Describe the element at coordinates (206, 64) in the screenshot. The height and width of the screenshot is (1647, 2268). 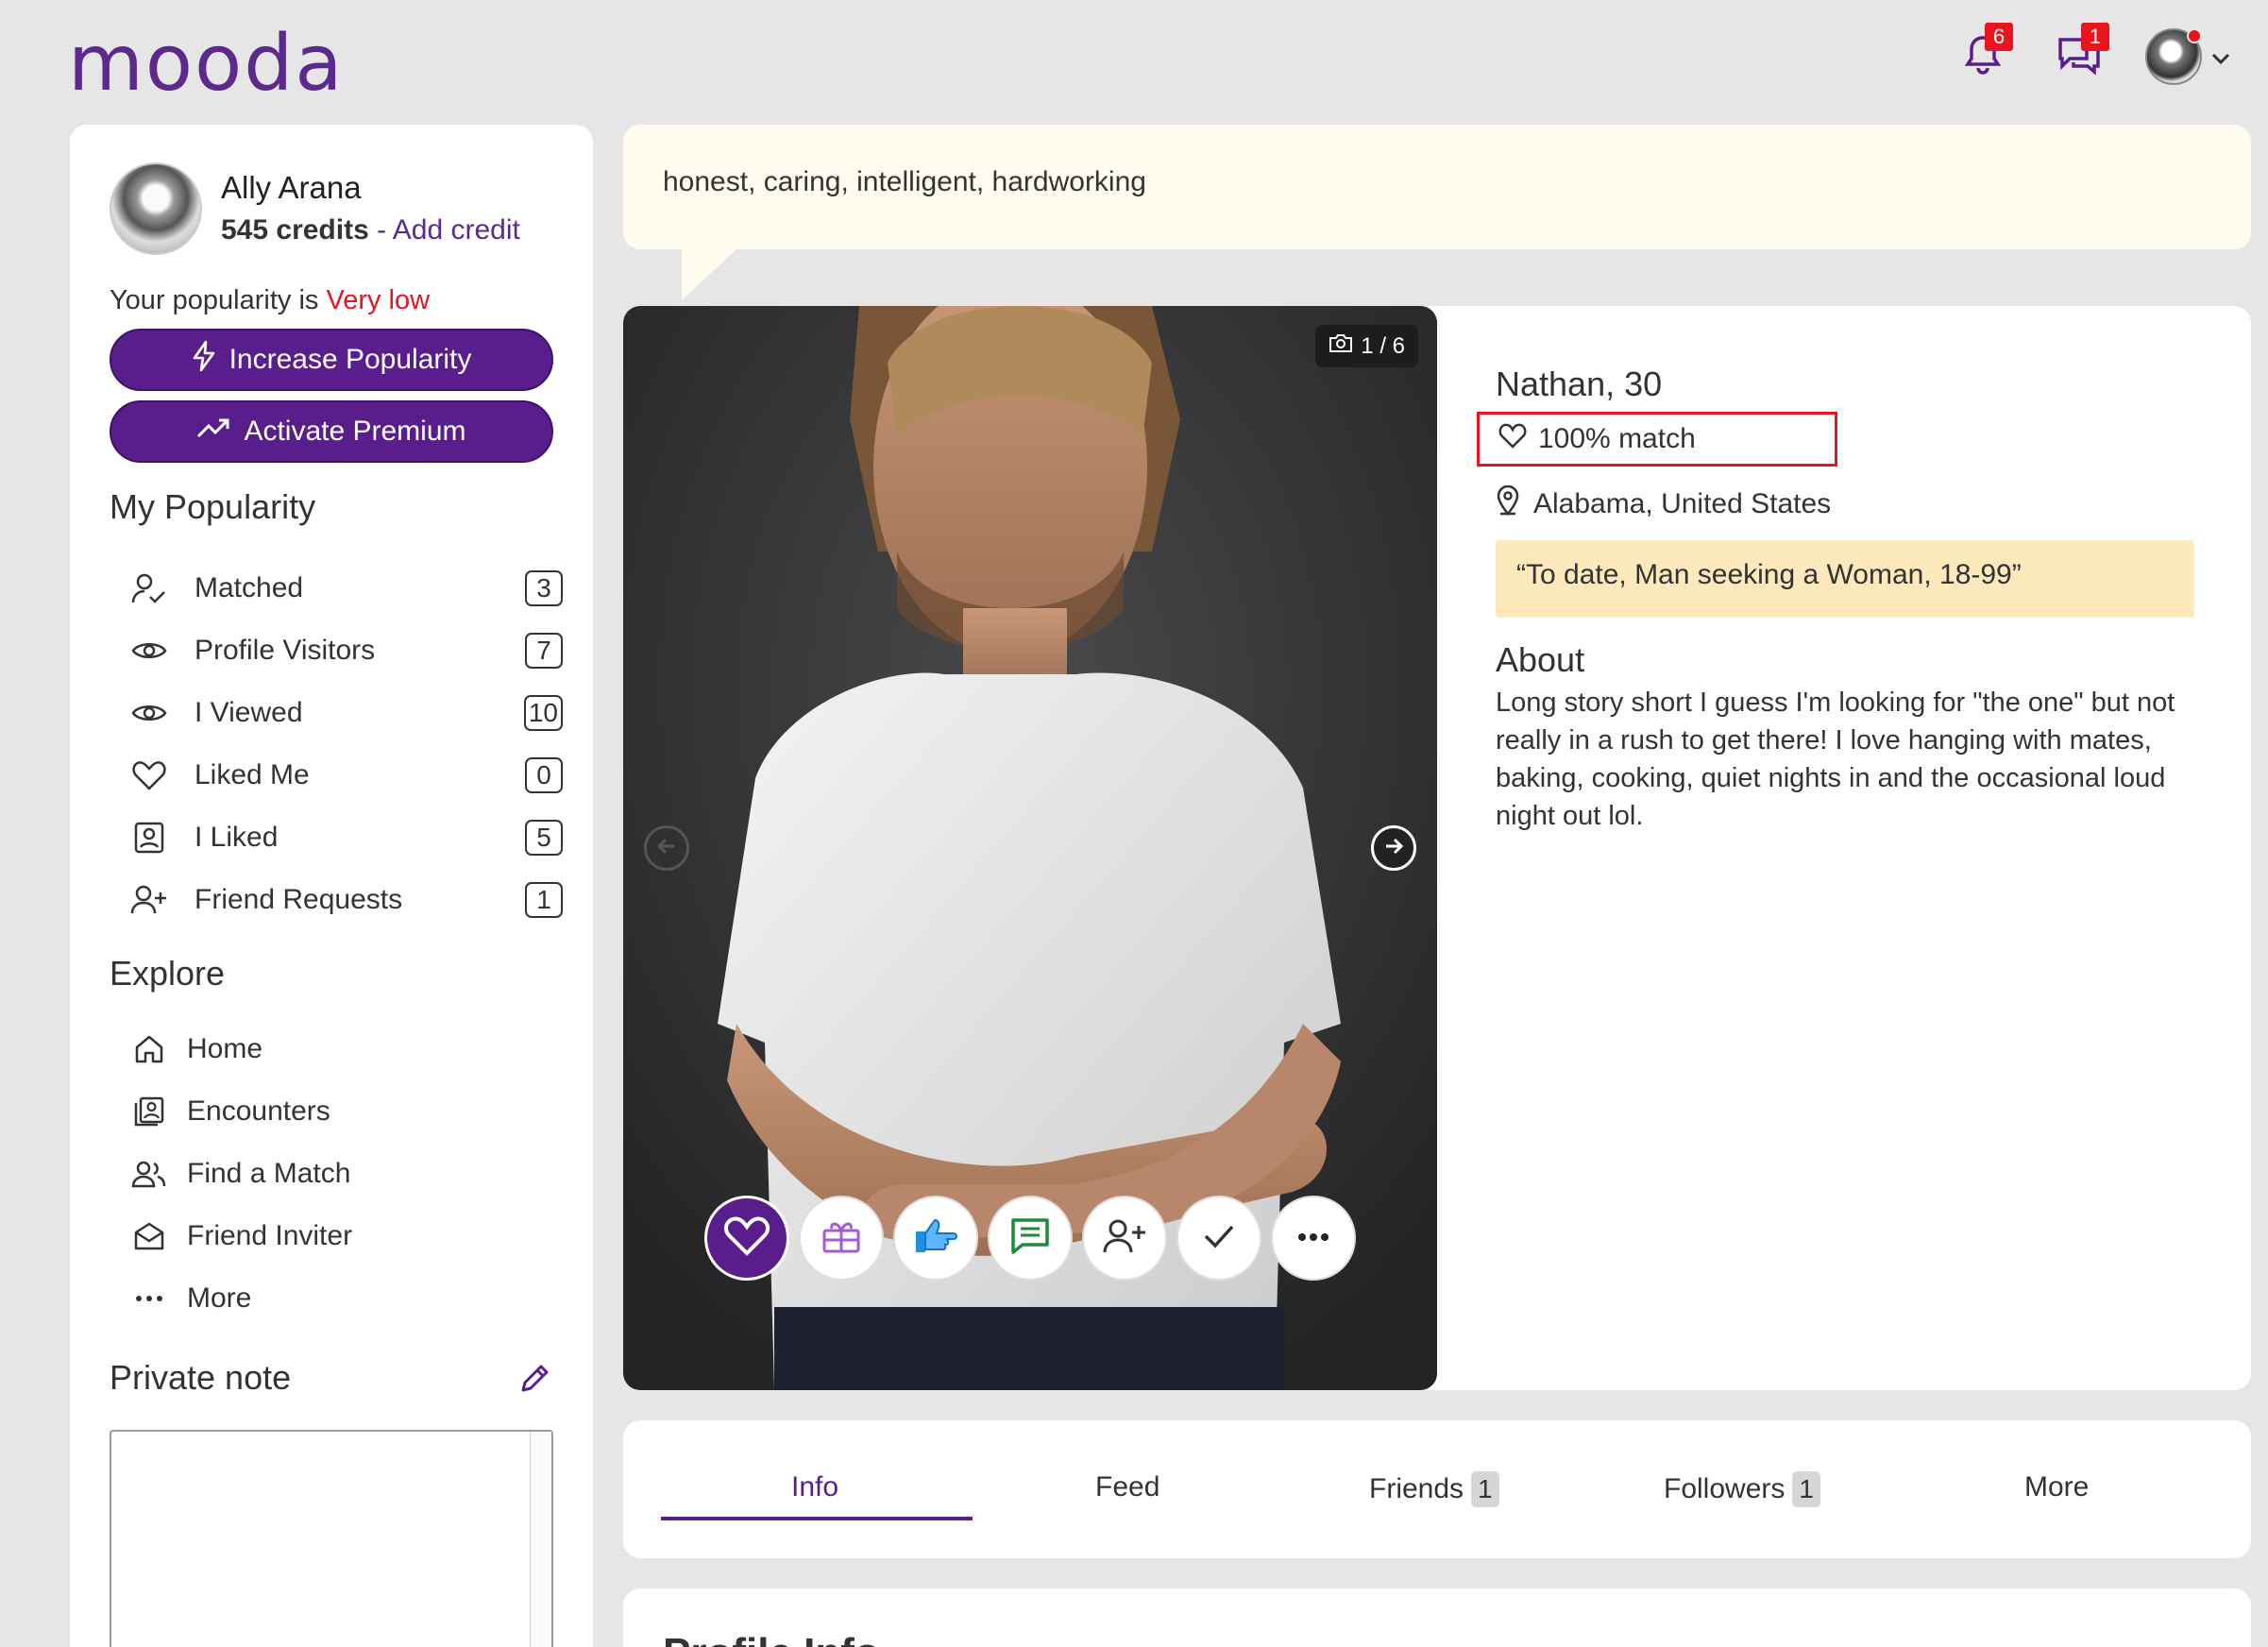
I see `app-logo: mooda` at that location.